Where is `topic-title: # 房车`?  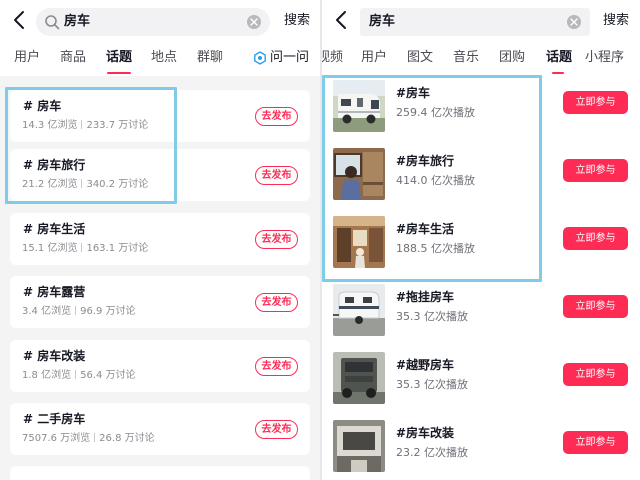 topic-title: # 房车 is located at coordinates (42, 106).